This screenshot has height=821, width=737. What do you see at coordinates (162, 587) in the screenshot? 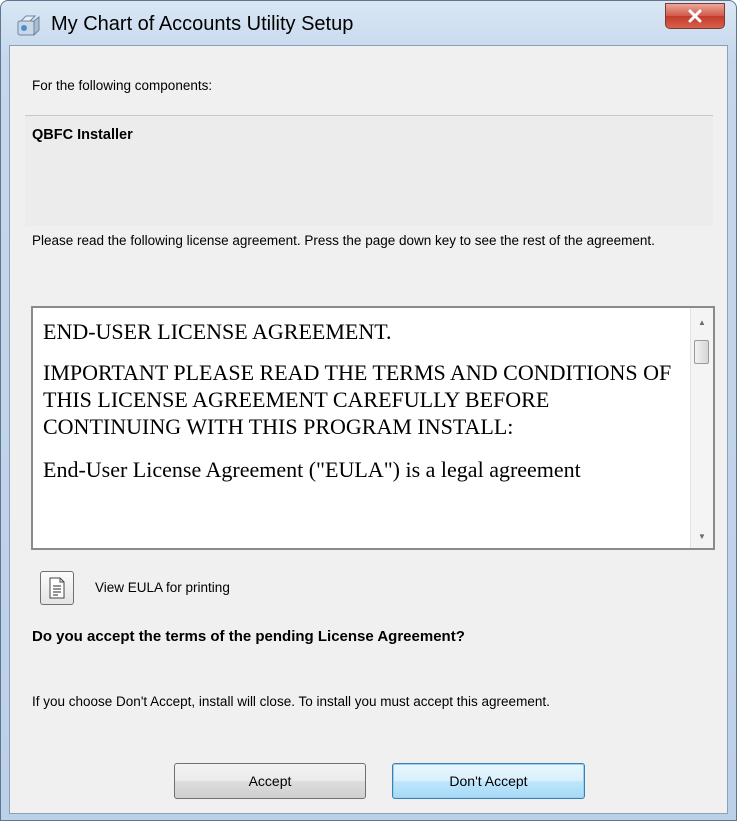
I see `view-eula-print-label: View EULA for printing` at bounding box center [162, 587].